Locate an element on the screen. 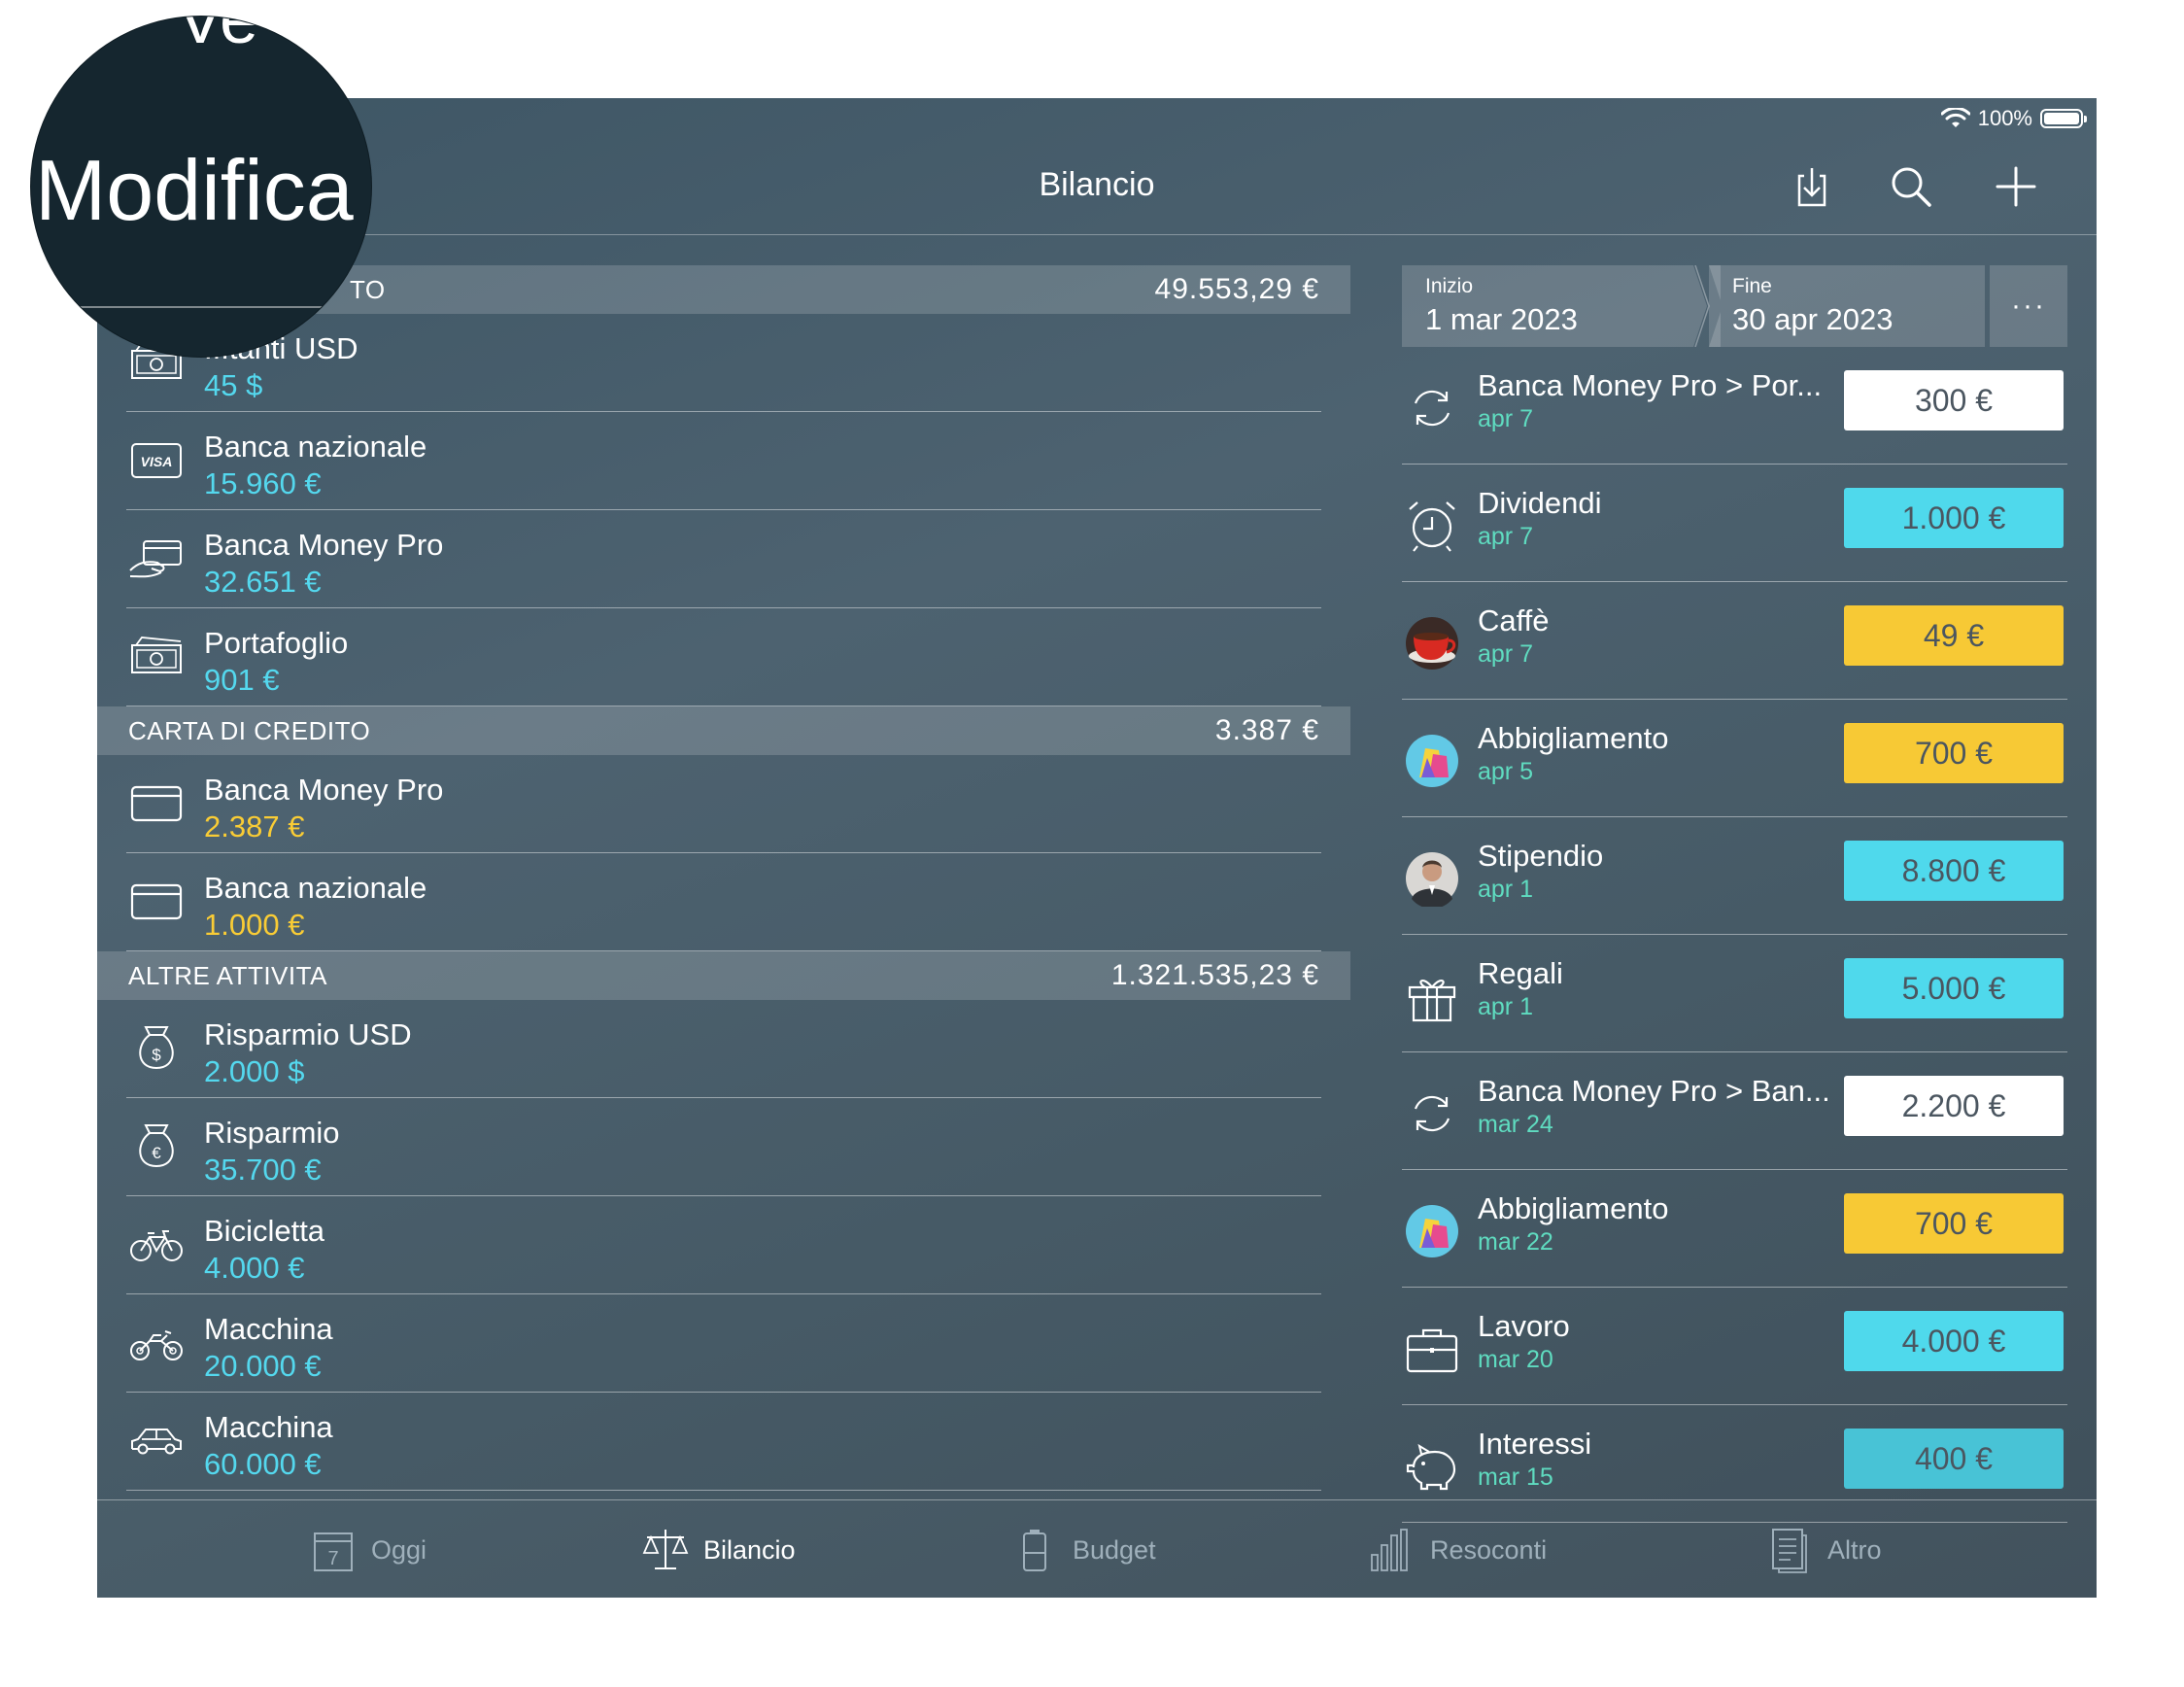 The height and width of the screenshot is (1687, 2184). credit-card-icon is located at coordinates (156, 901).